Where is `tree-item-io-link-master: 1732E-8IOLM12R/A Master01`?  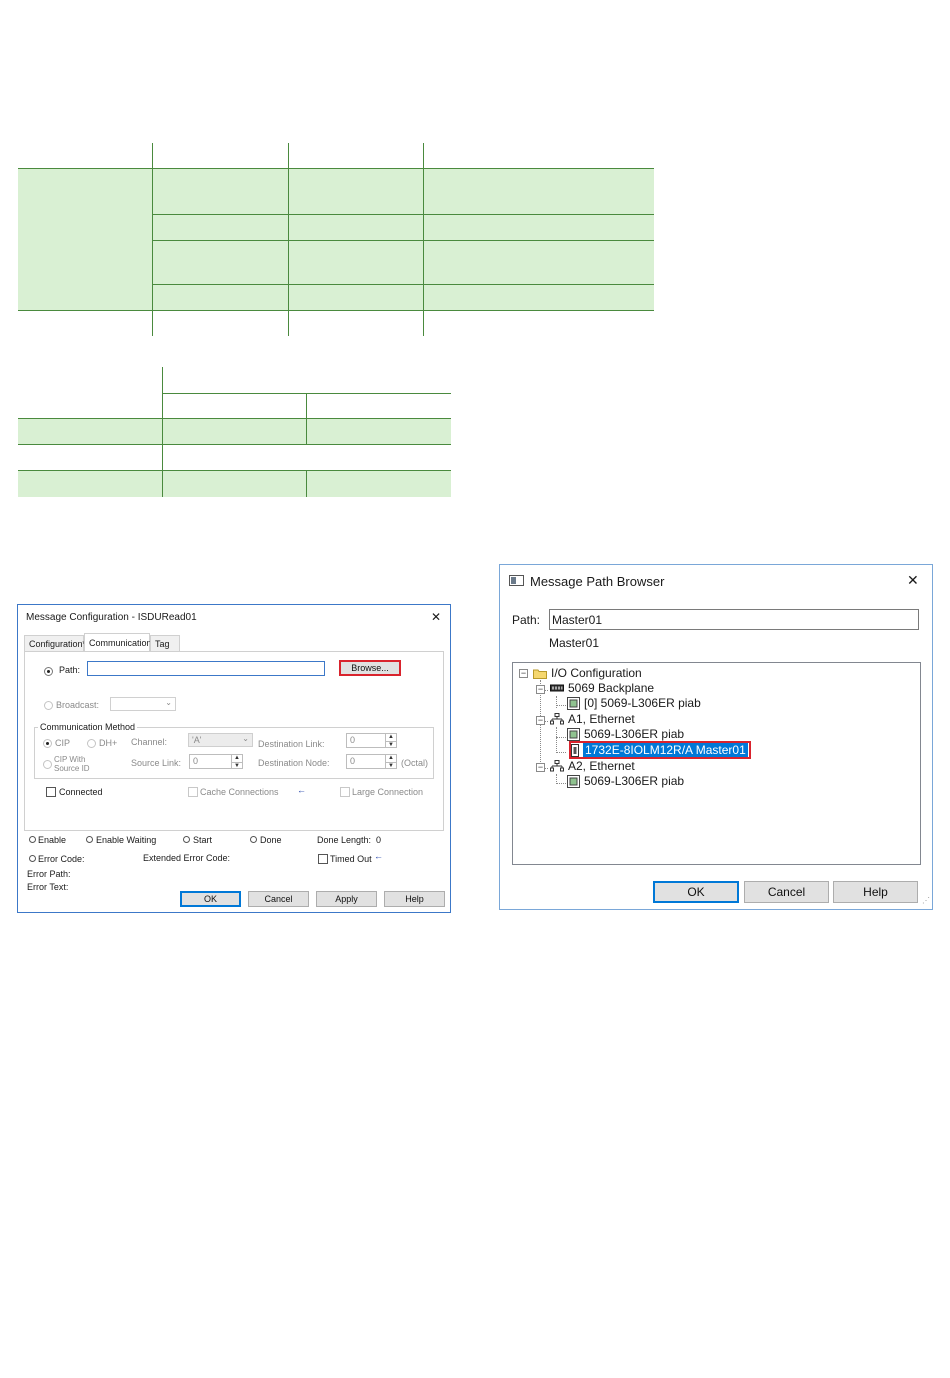
tree-item-io-link-master: 1732E-8IOLM12R/A Master01 is located at coordinates (660, 750).